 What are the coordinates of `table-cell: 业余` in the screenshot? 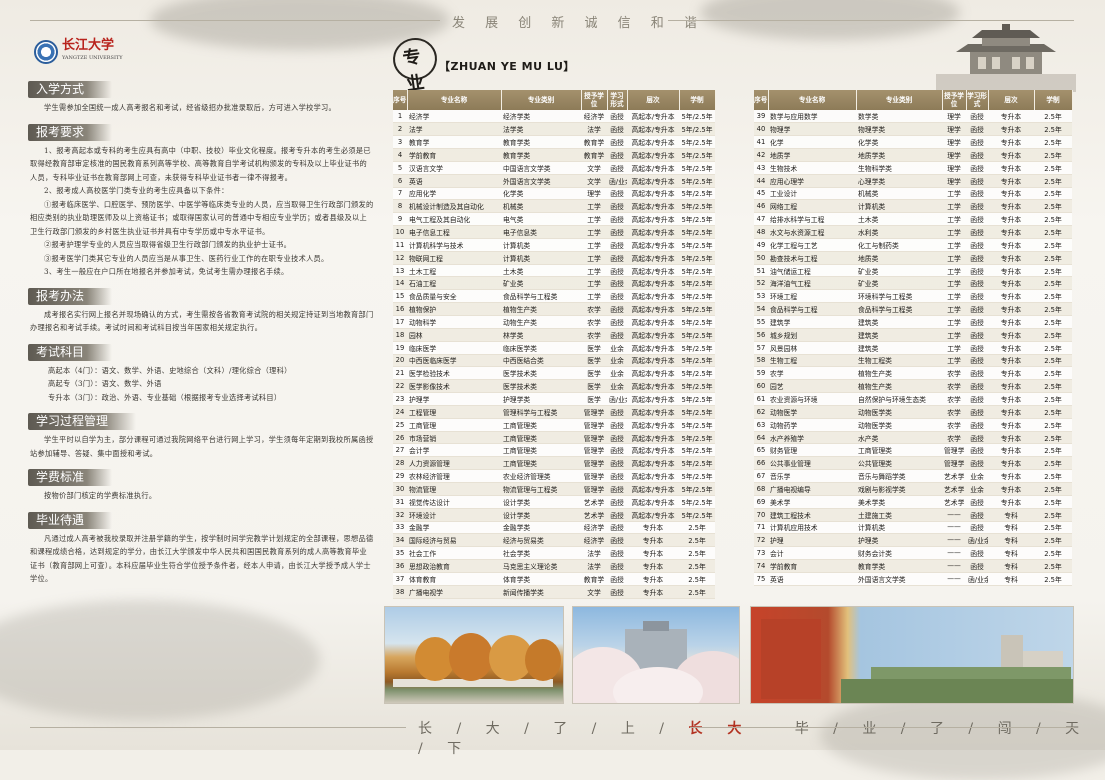 It's located at (617, 348).